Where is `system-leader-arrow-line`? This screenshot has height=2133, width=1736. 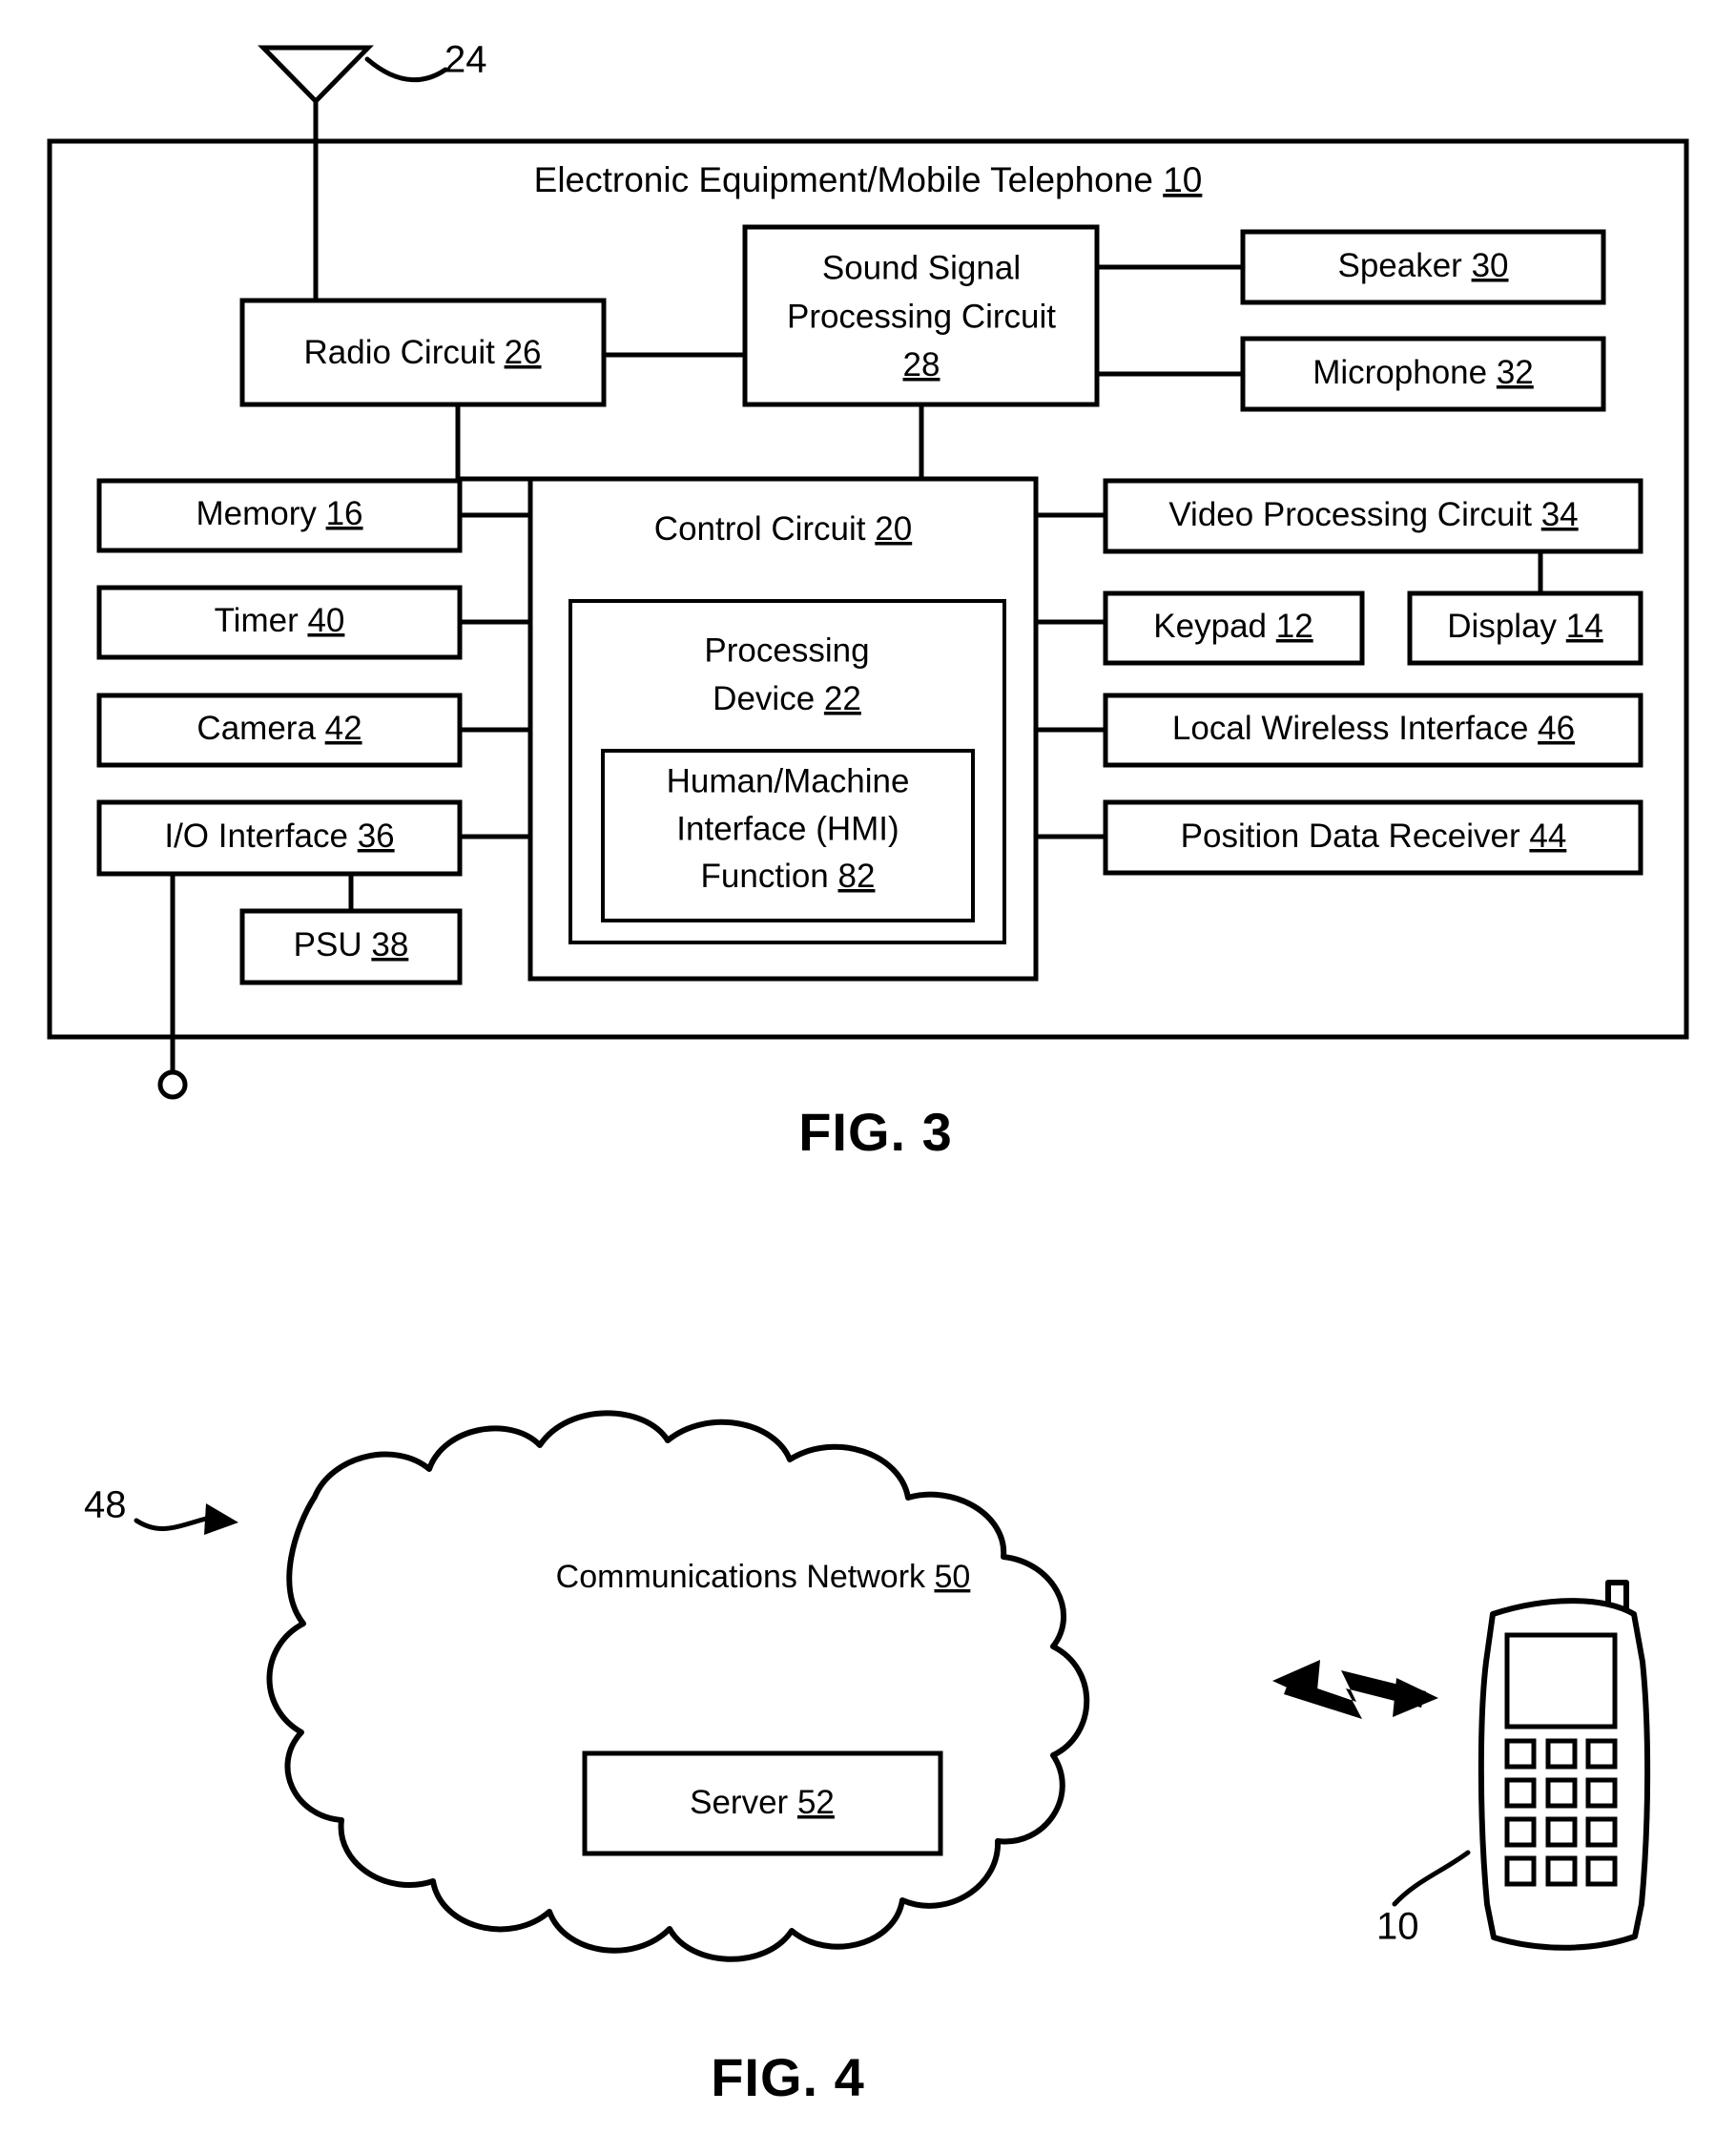
system-leader-arrow-line is located at coordinates (171, 1524).